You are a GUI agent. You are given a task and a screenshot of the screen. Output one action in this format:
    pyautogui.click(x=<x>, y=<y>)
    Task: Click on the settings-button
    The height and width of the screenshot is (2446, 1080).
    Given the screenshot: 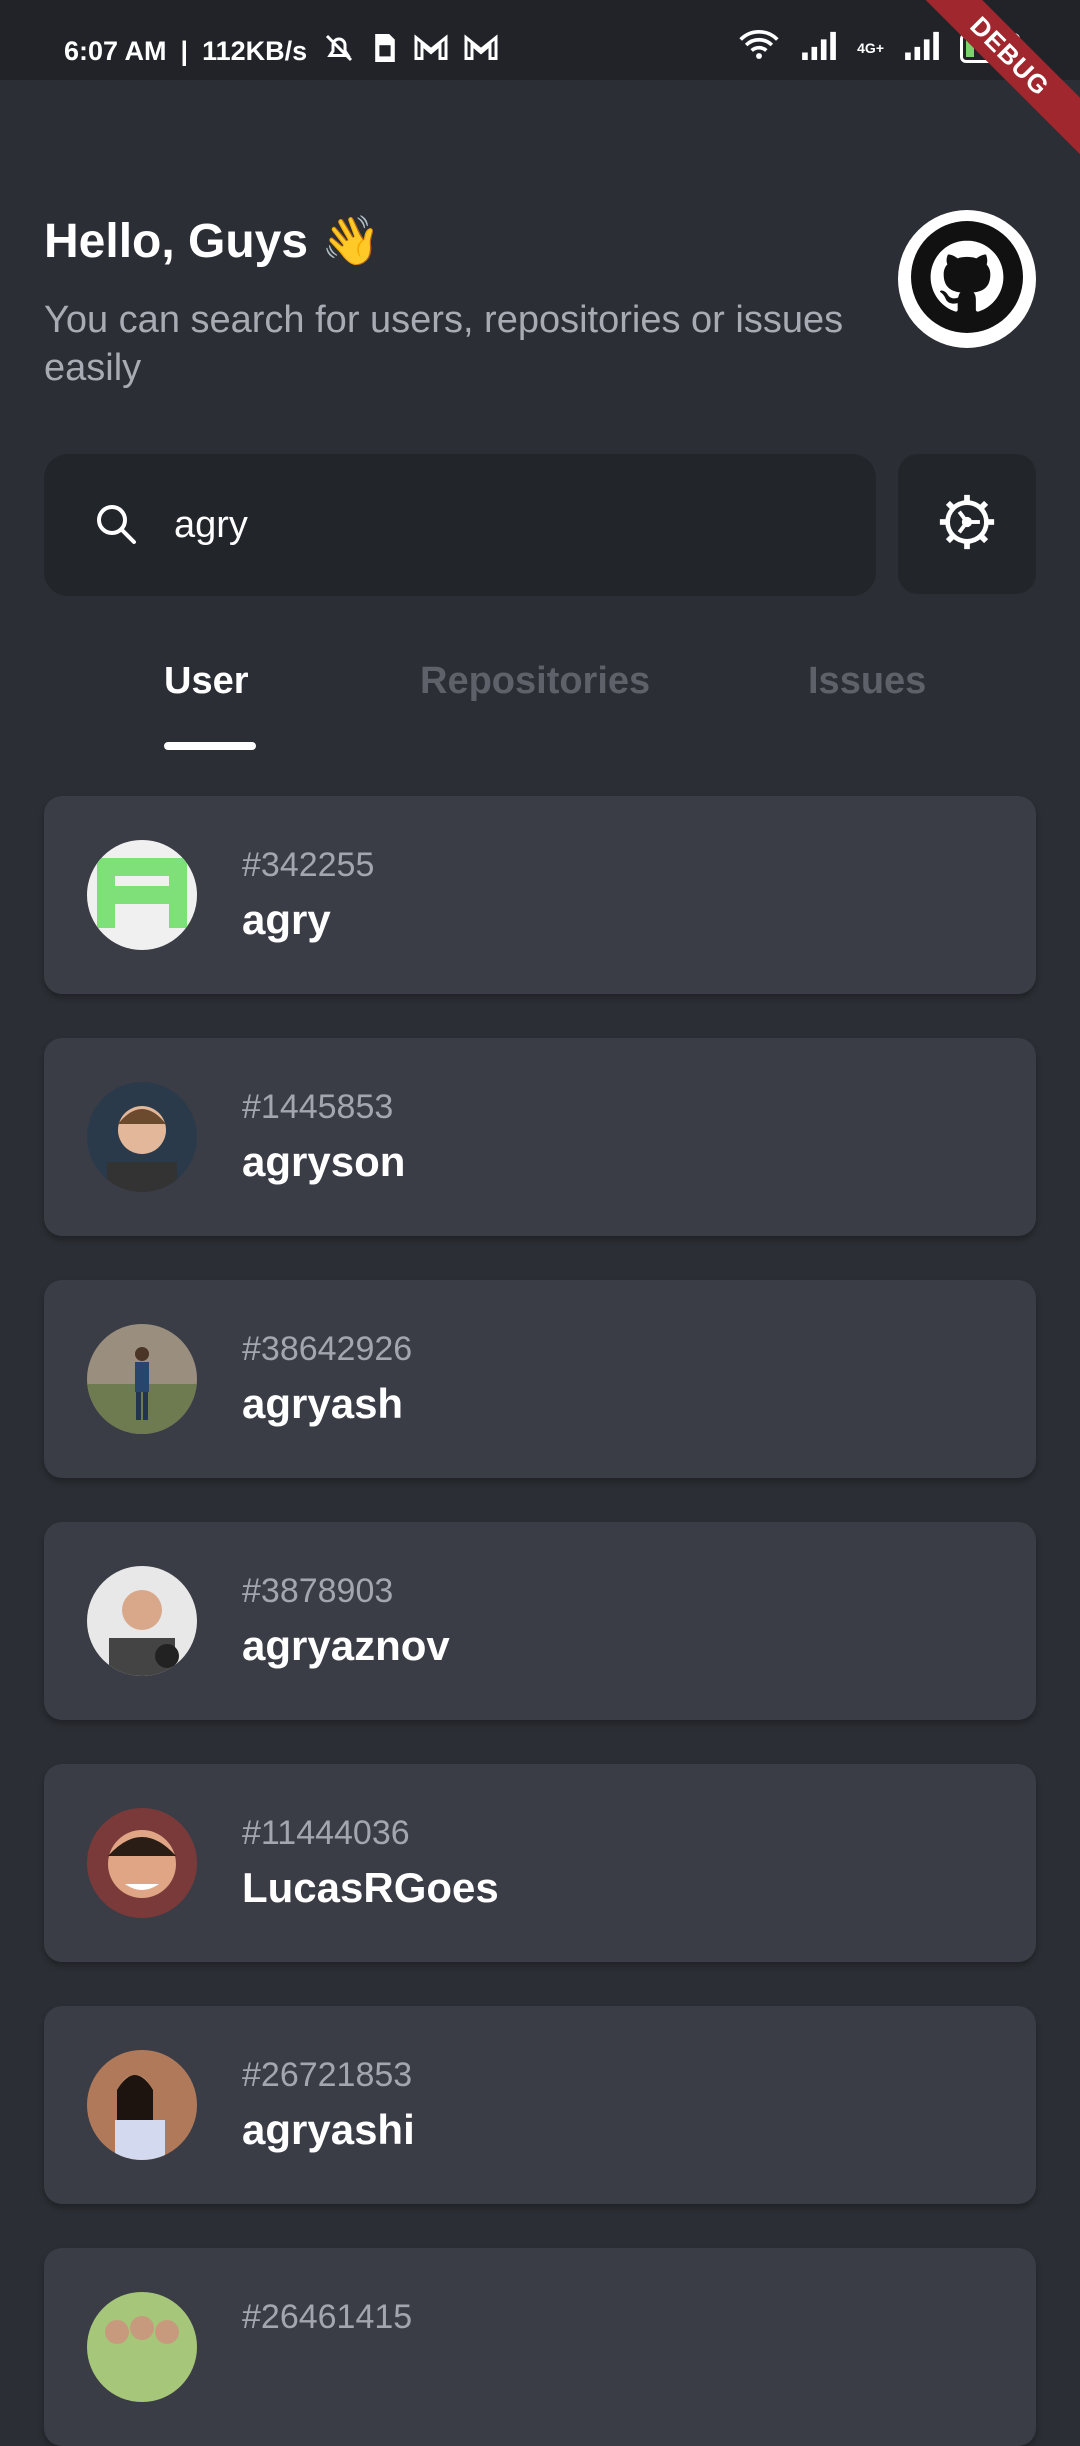 What is the action you would take?
    pyautogui.click(x=967, y=524)
    